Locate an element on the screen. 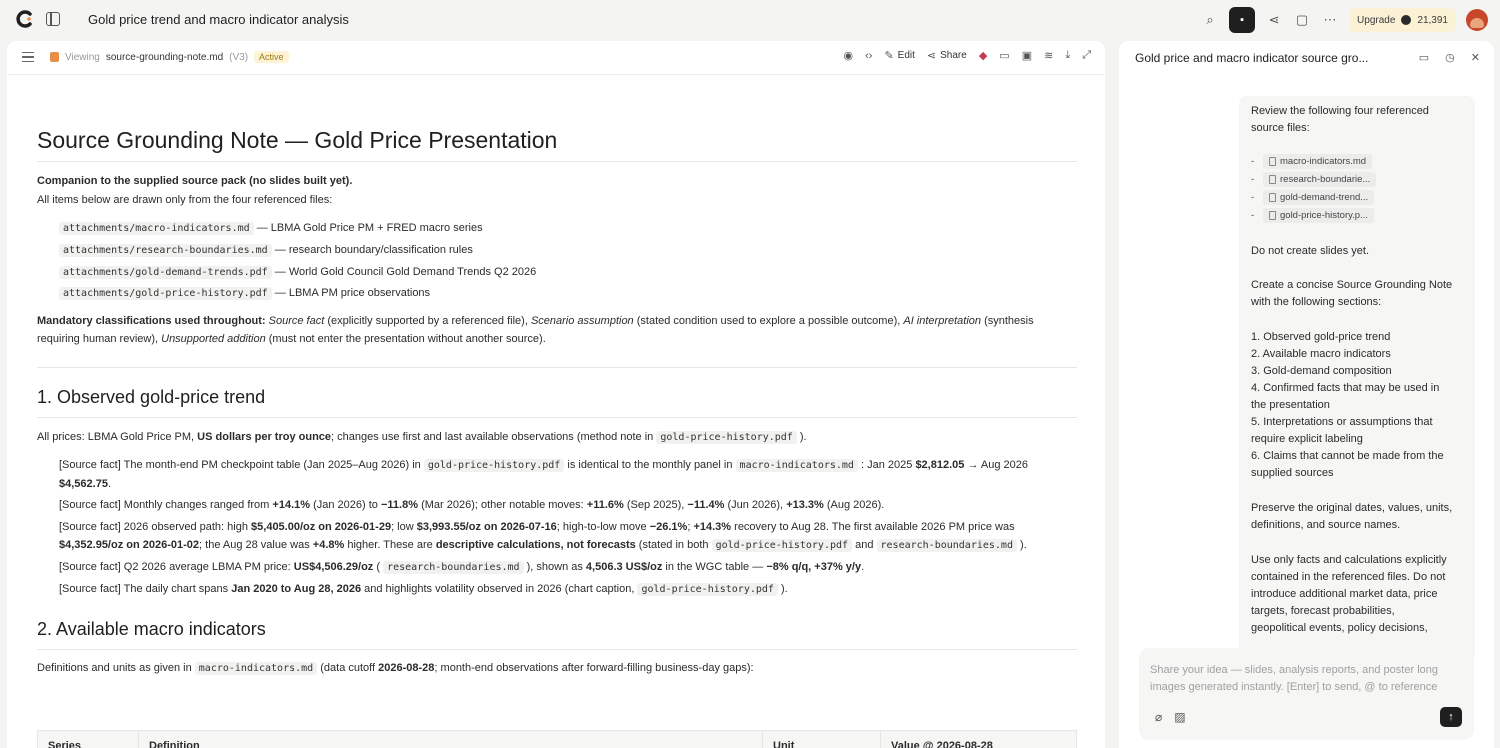  status-badge: Active is located at coordinates (271, 57).